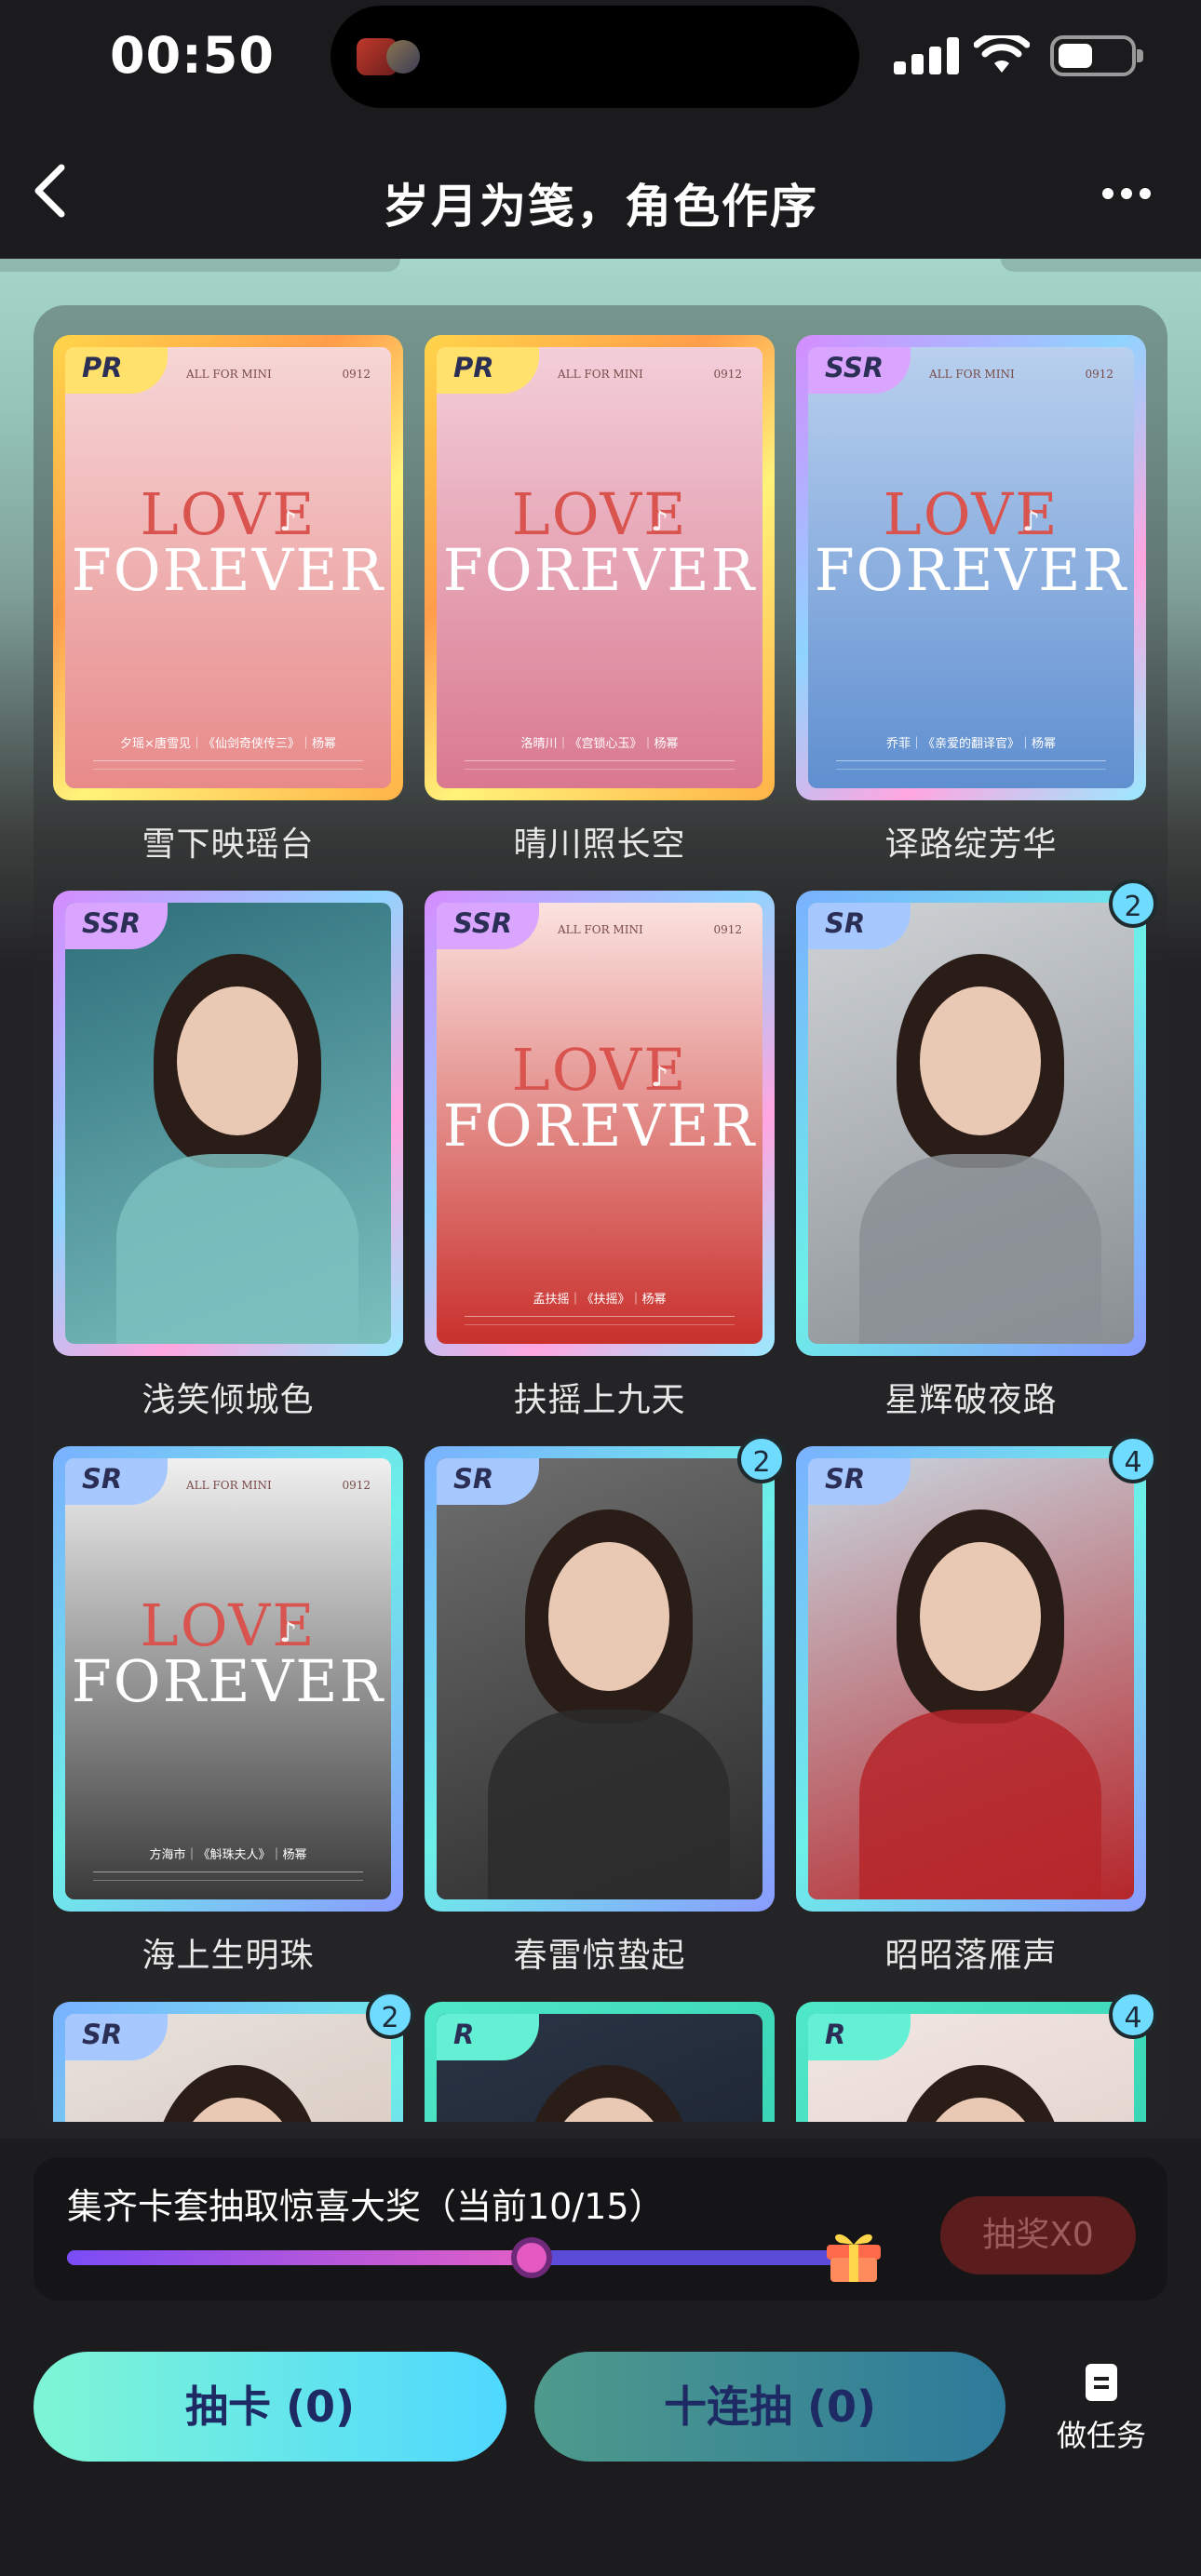 This screenshot has height=2576, width=1201. I want to click on poster-credit: 乔菲｜《亲爱的翻译官》｜杨幂, so click(970, 744).